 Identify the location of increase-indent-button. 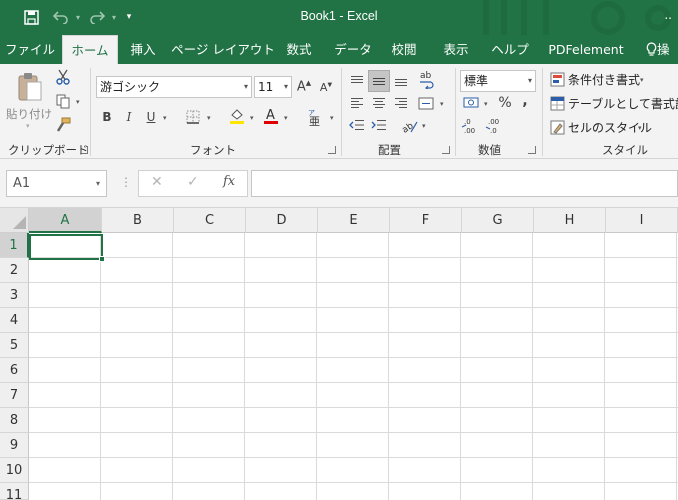
(379, 125).